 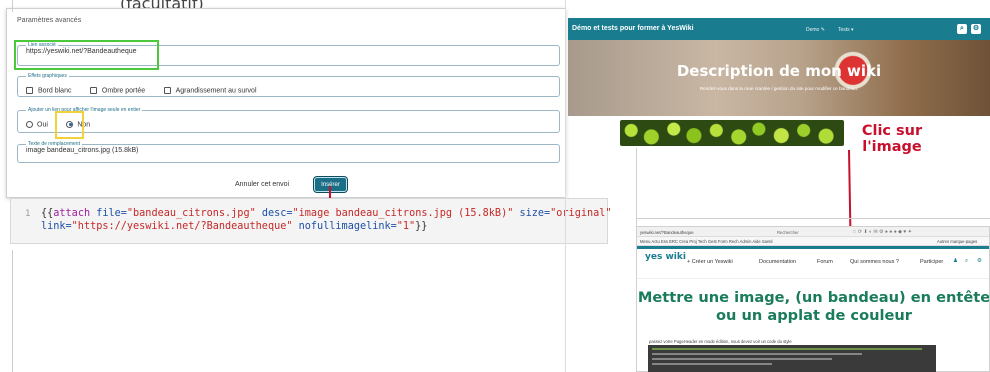 I want to click on non-highlight-box, so click(x=69, y=125).